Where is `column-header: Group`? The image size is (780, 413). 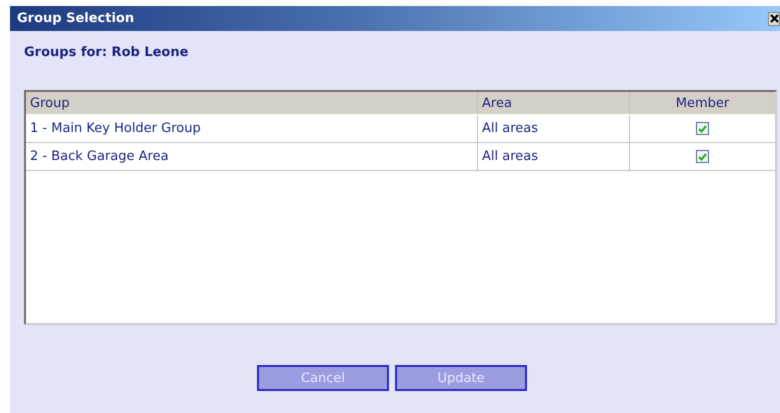 column-header: Group is located at coordinates (252, 103).